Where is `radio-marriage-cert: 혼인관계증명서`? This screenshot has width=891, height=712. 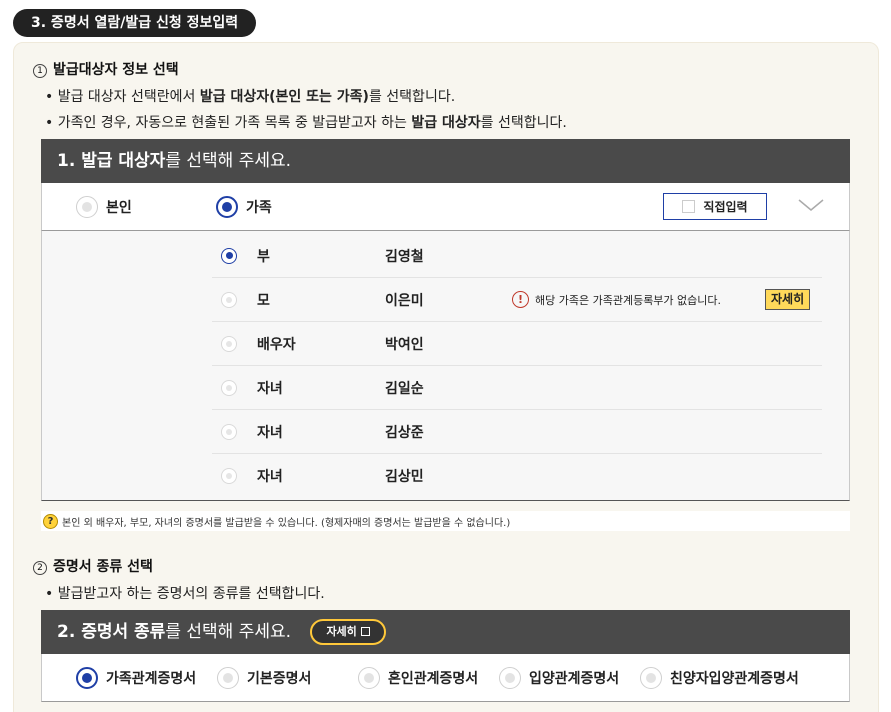
radio-marriage-cert: 혼인관계증명서 is located at coordinates (418, 678).